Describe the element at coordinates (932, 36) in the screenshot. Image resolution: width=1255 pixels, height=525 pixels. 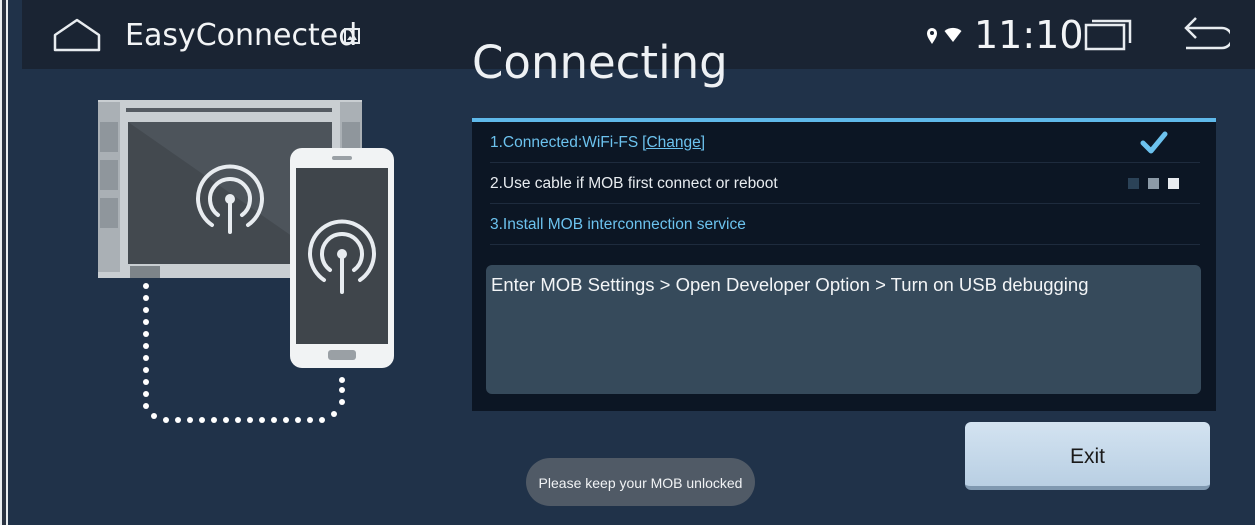
I see `location-icon` at that location.